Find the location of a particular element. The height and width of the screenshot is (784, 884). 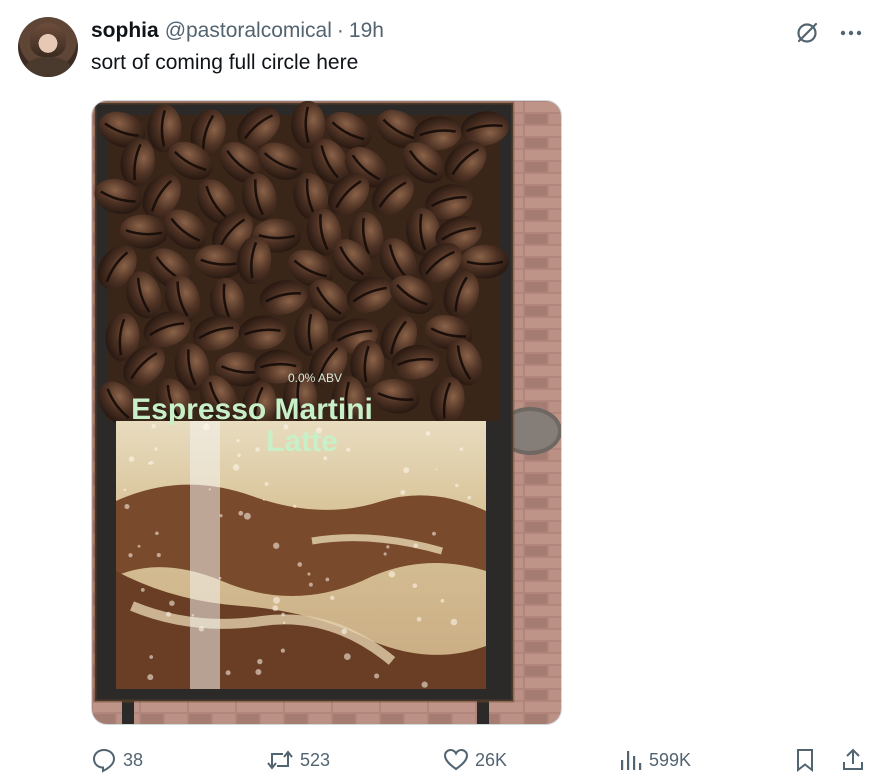

repost-button: 523 is located at coordinates (298, 760).